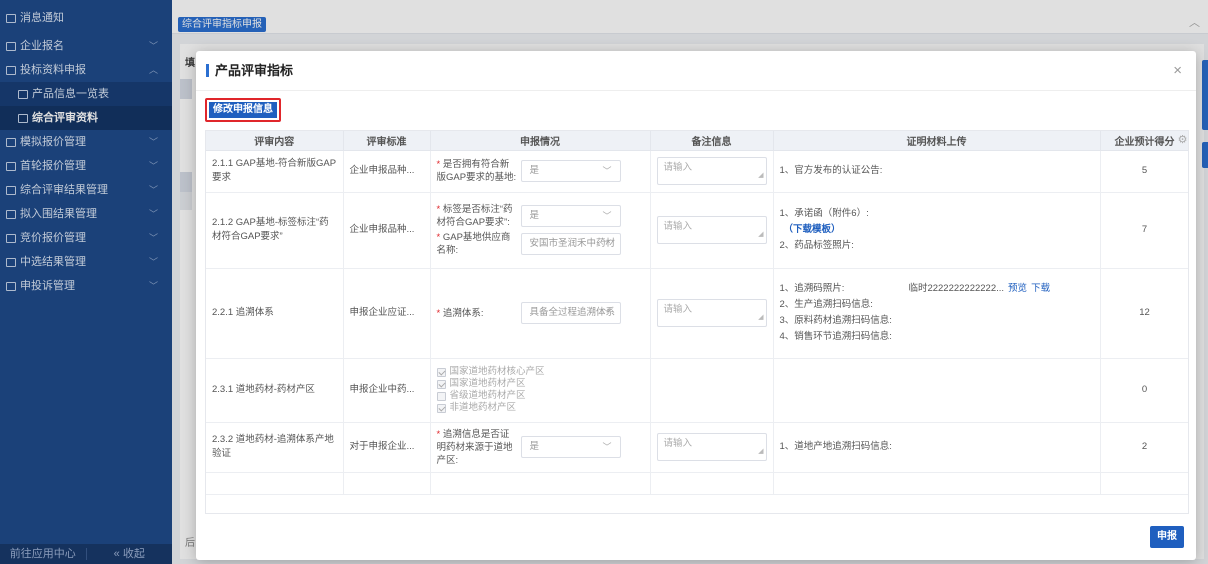 This screenshot has width=1208, height=564. I want to click on proof-label: 2、药品标签照片:, so click(816, 245).